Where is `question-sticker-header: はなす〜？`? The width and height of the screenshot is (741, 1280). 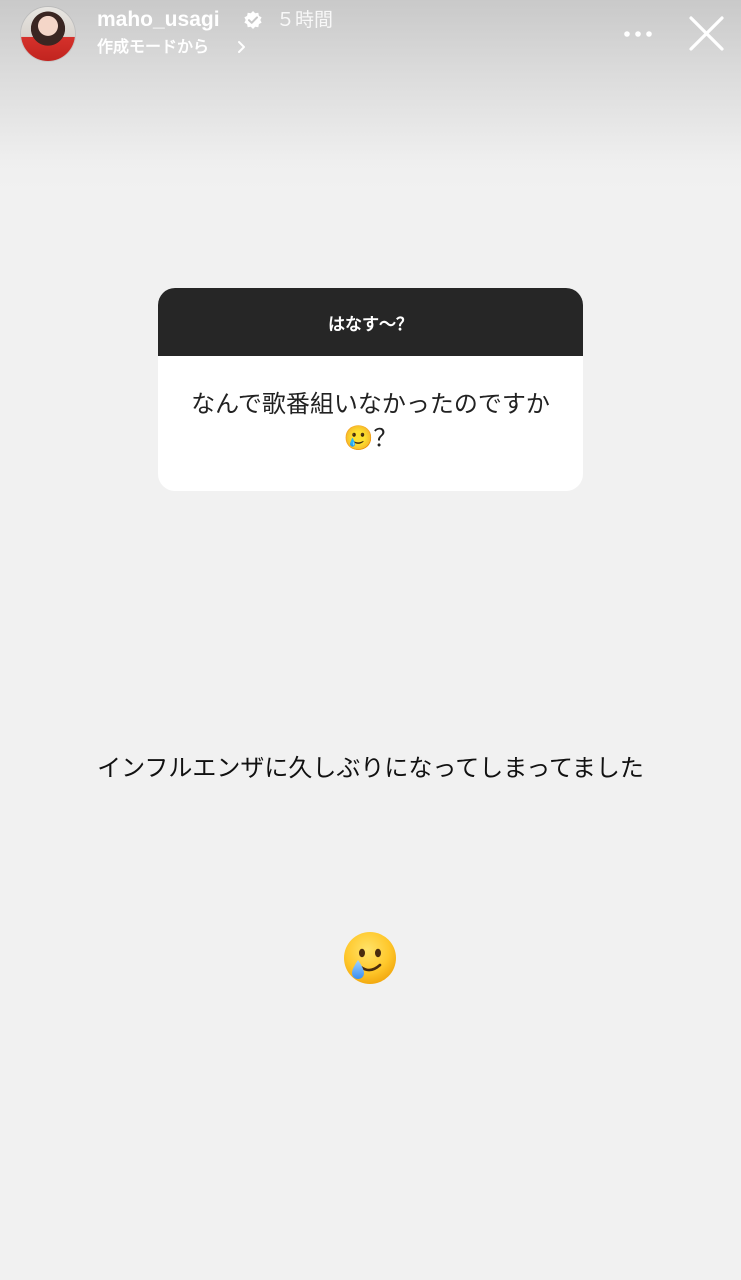 question-sticker-header: はなす〜？ is located at coordinates (370, 322).